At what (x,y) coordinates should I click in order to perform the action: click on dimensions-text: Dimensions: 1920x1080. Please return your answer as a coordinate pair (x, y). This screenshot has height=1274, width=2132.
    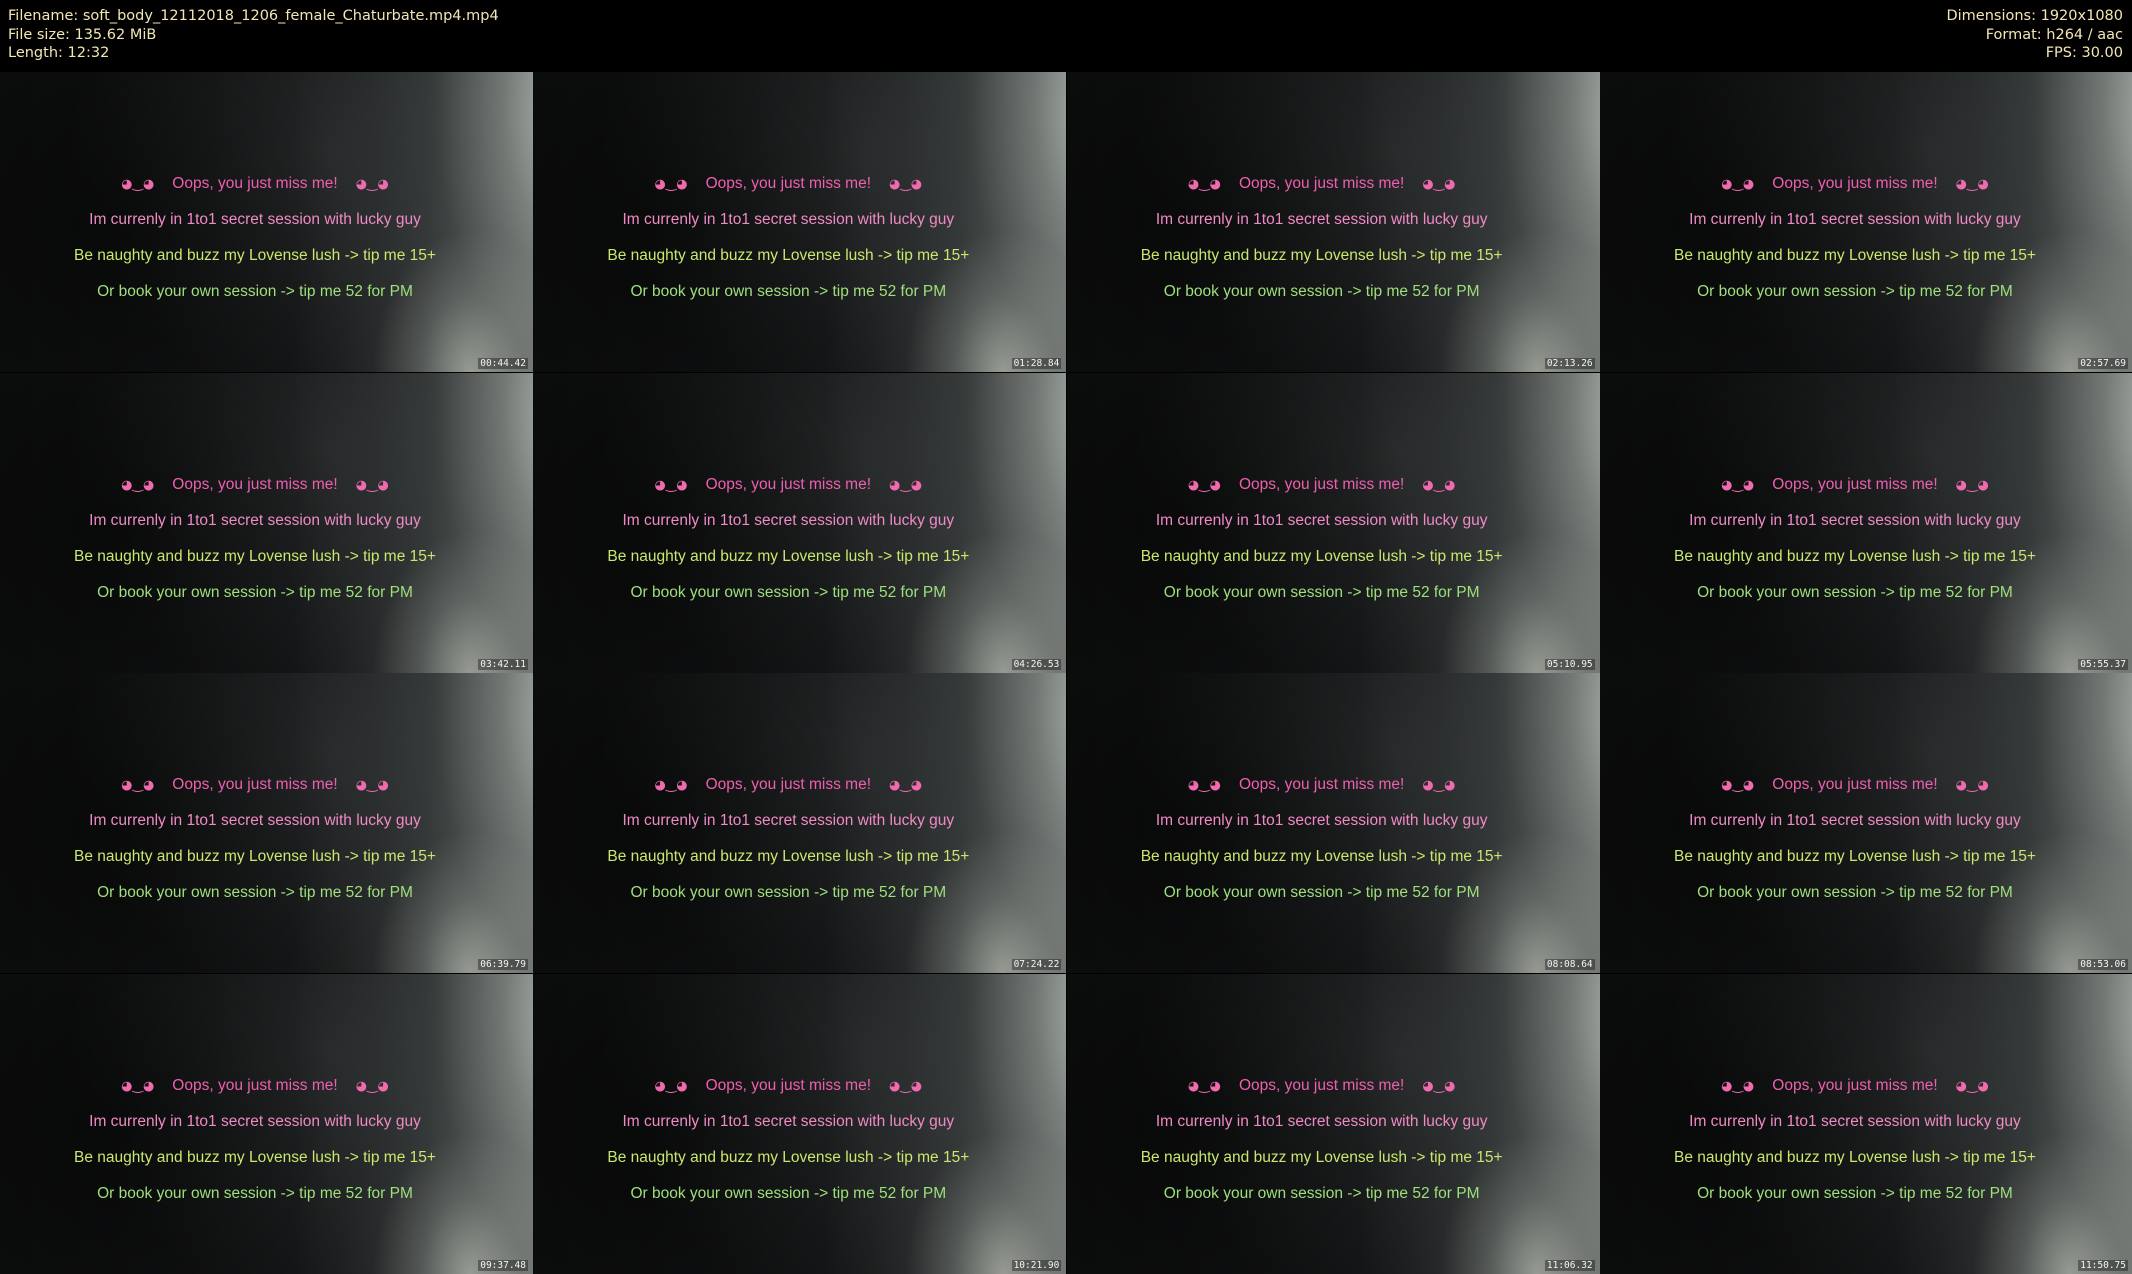
    Looking at the image, I should click on (2034, 16).